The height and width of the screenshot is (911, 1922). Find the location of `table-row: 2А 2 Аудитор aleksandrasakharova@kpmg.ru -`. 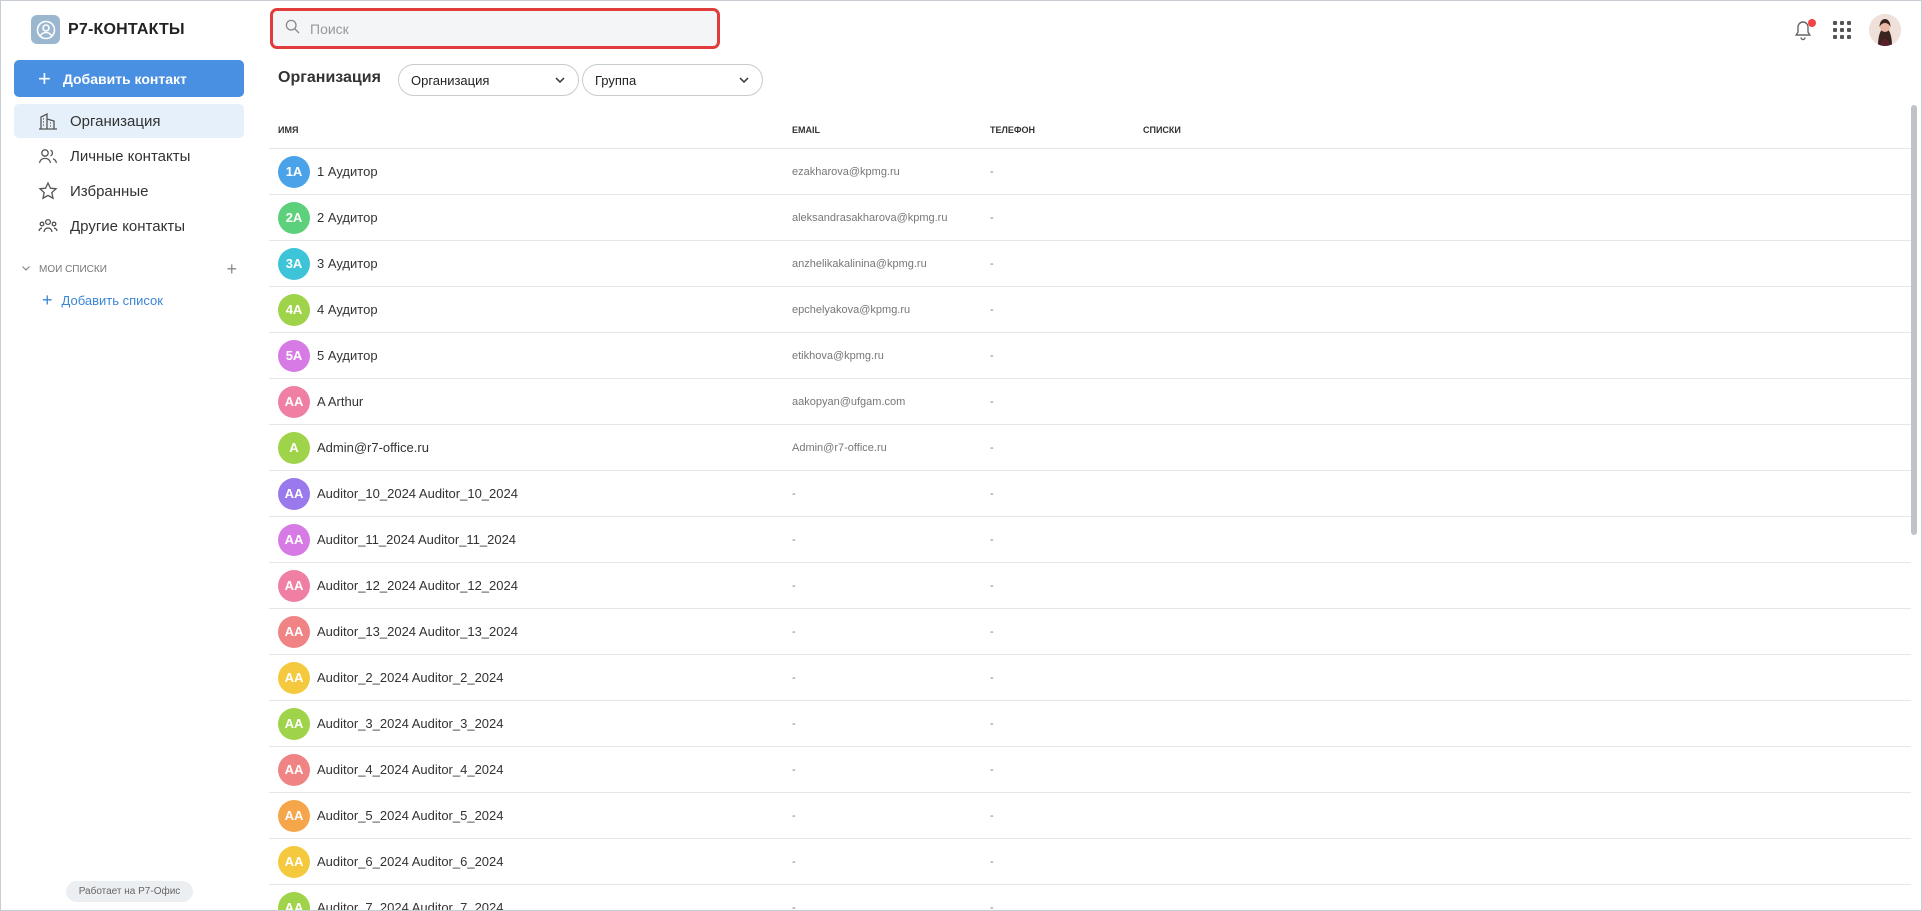

table-row: 2А 2 Аудитор aleksandrasakharova@kpmg.ru - is located at coordinates (1090, 218).